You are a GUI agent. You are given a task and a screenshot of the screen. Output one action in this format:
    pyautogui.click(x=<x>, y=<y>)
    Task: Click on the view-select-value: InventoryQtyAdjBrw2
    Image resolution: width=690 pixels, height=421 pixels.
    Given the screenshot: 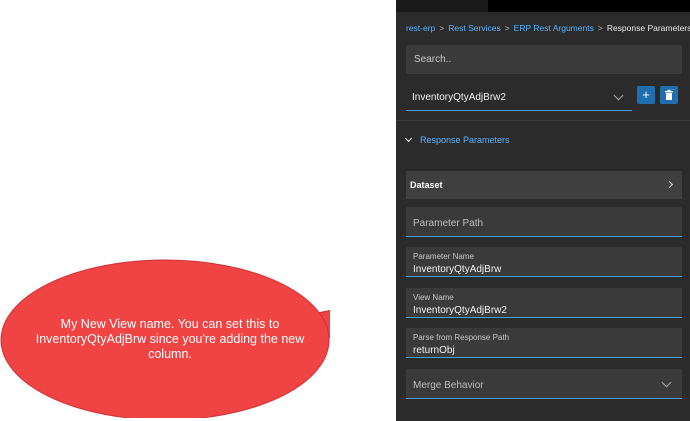 What is the action you would take?
    pyautogui.click(x=459, y=97)
    